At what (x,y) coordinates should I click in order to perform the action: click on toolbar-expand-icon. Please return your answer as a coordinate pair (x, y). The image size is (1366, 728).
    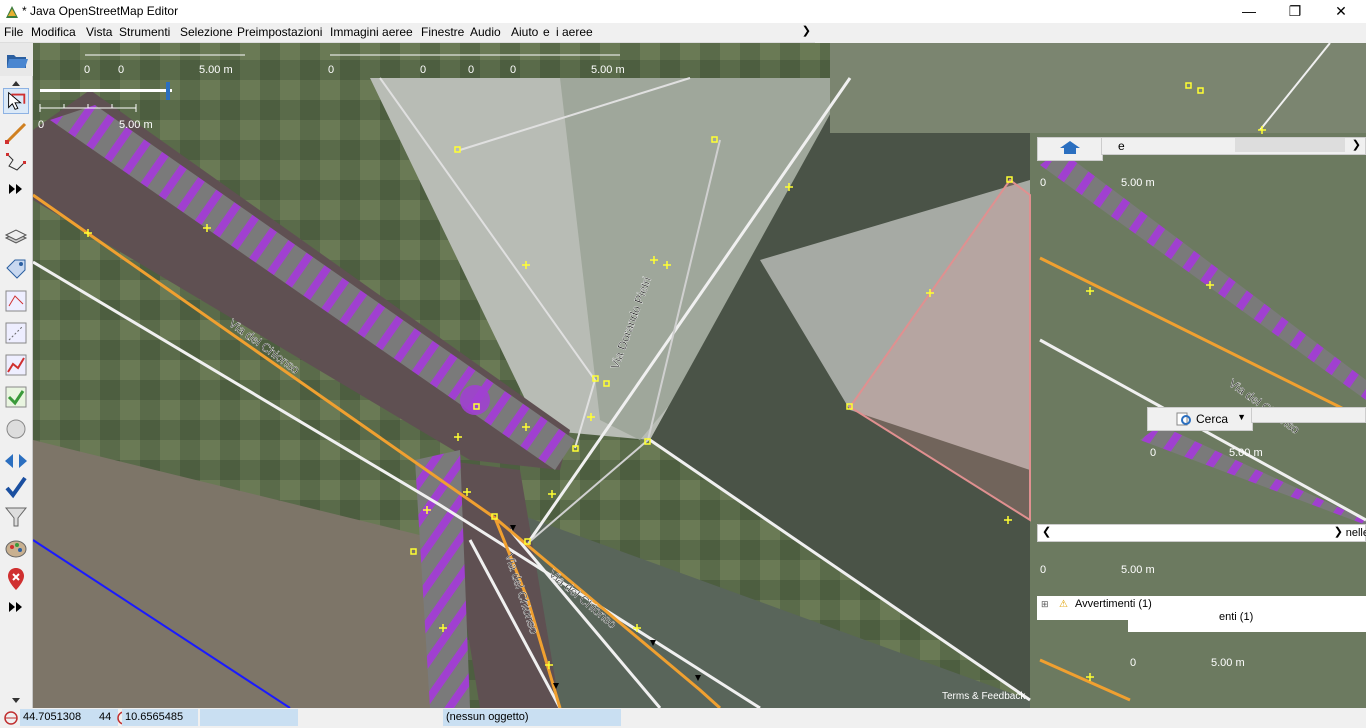
    Looking at the image, I should click on (16, 189).